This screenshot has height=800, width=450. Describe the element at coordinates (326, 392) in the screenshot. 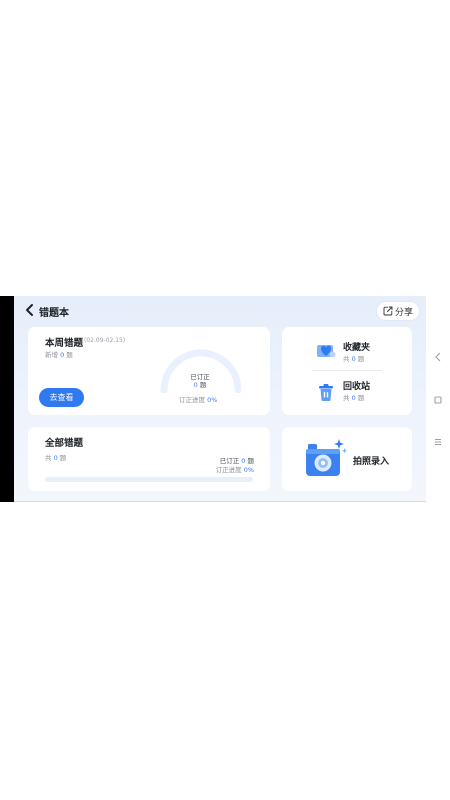

I see `trash-icon` at that location.